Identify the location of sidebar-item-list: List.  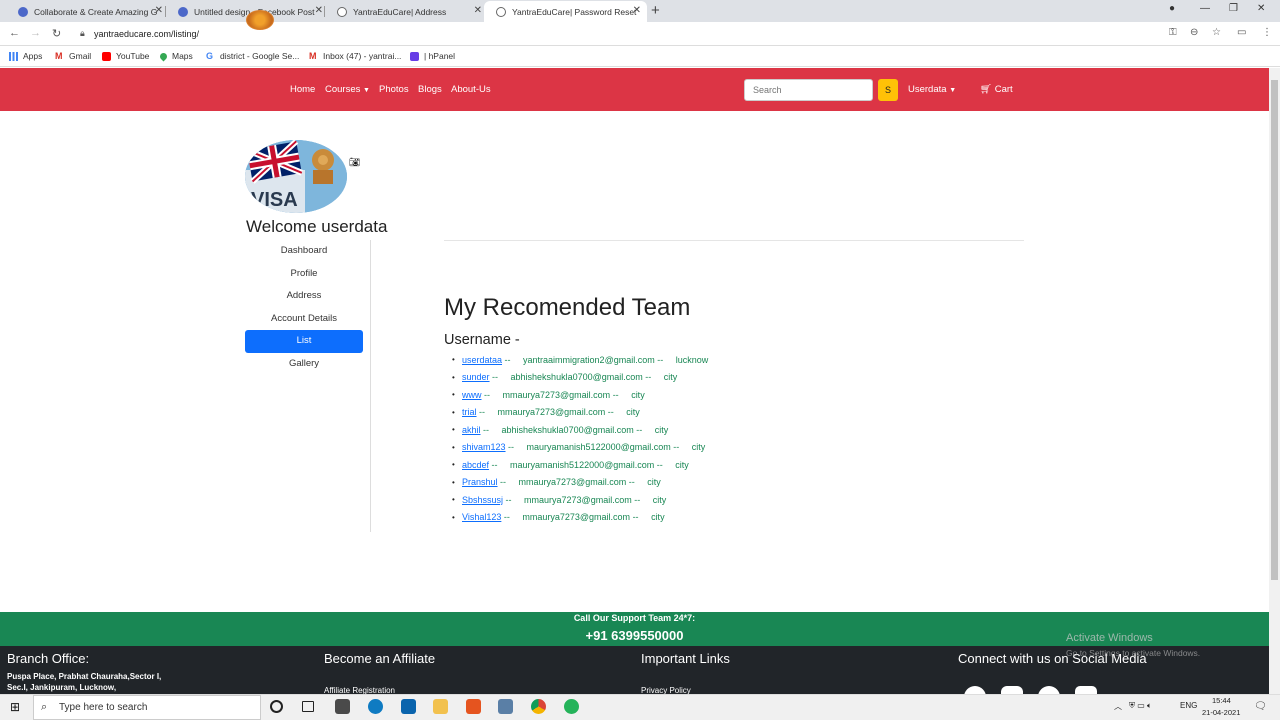
(304, 341).